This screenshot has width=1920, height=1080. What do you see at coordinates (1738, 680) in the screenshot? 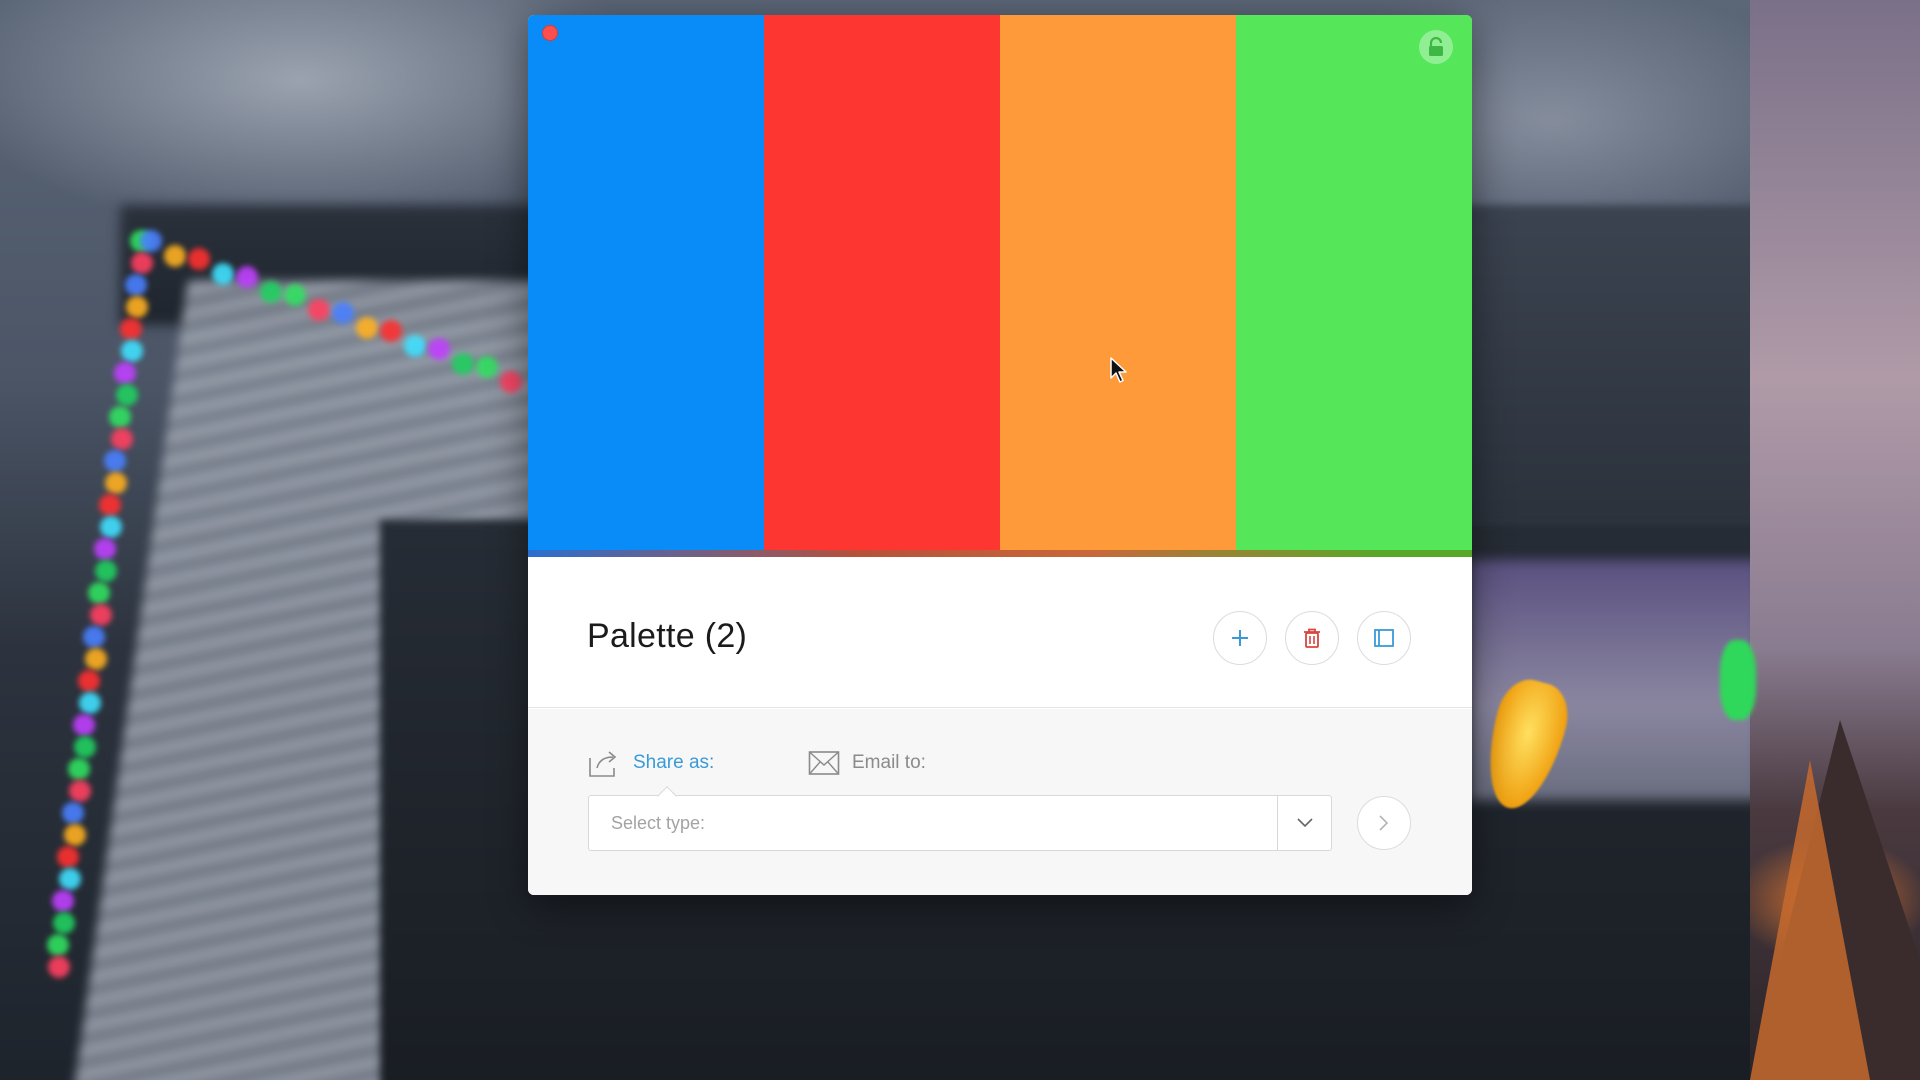
I see `green-bulb` at bounding box center [1738, 680].